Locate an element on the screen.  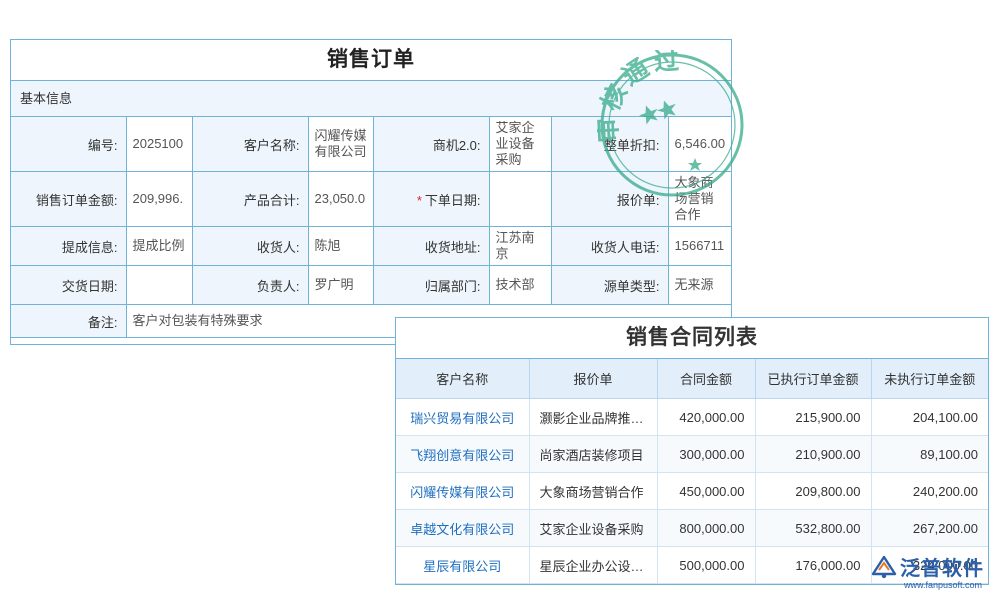
customer-link: 闪耀传媒有限公司 is located at coordinates (463, 491).